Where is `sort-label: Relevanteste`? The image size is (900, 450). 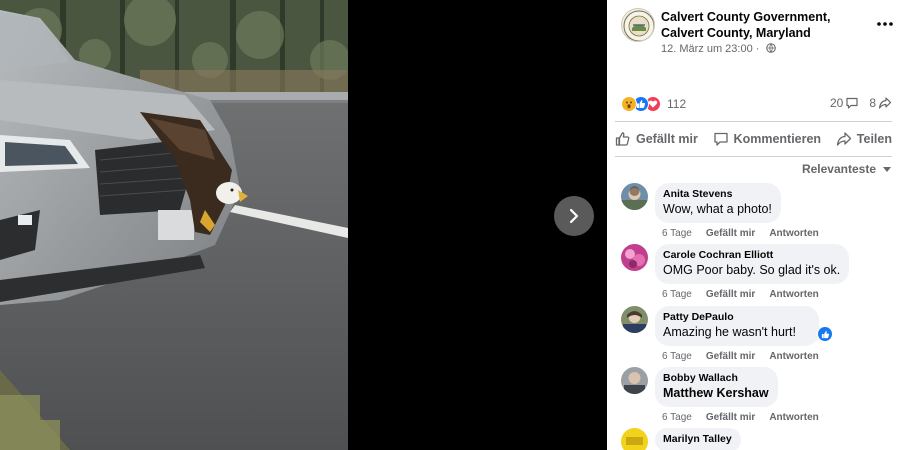 sort-label: Relevanteste is located at coordinates (838, 169).